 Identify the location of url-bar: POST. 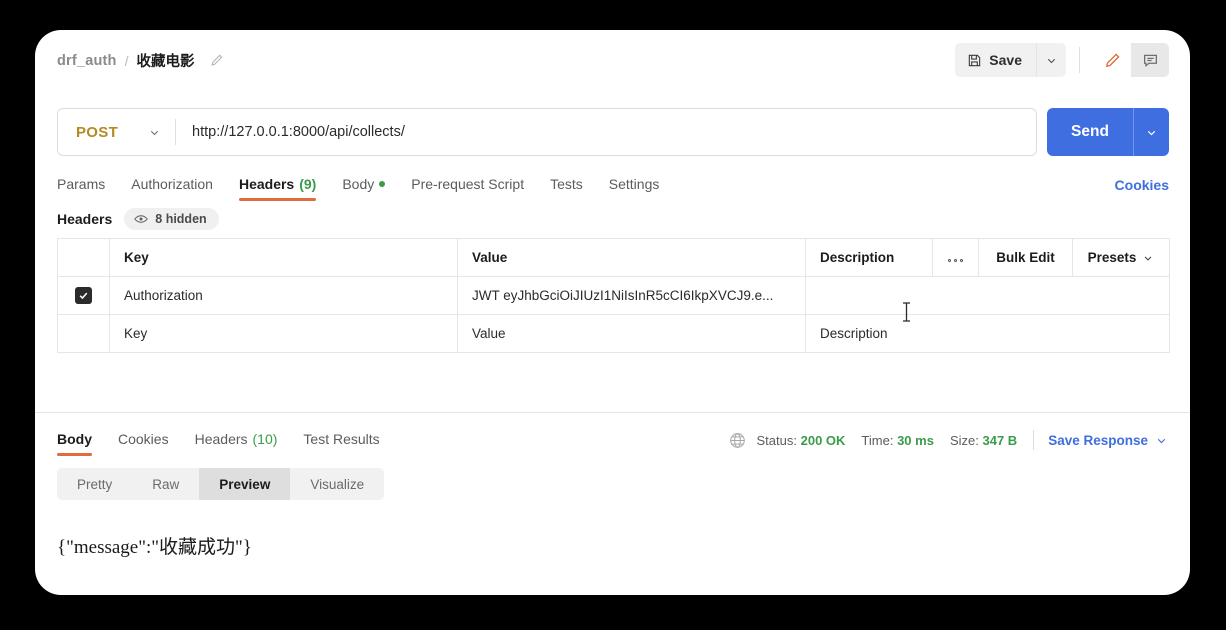
(547, 132).